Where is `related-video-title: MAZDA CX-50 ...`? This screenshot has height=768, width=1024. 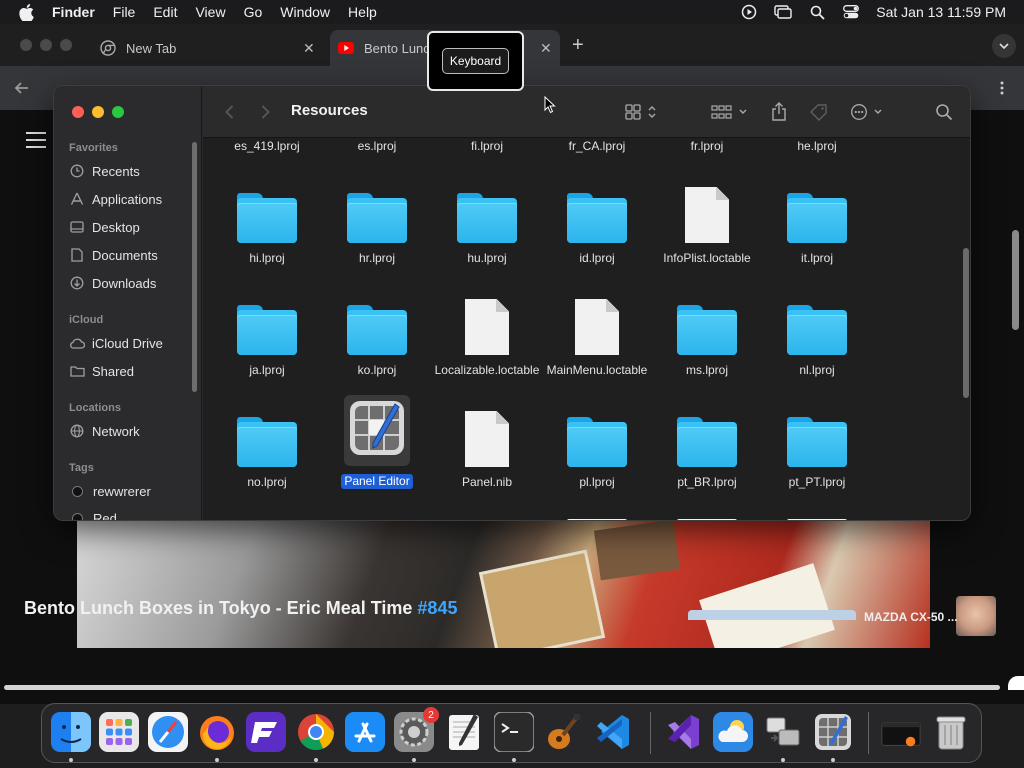 related-video-title: MAZDA CX-50 ... is located at coordinates (911, 617).